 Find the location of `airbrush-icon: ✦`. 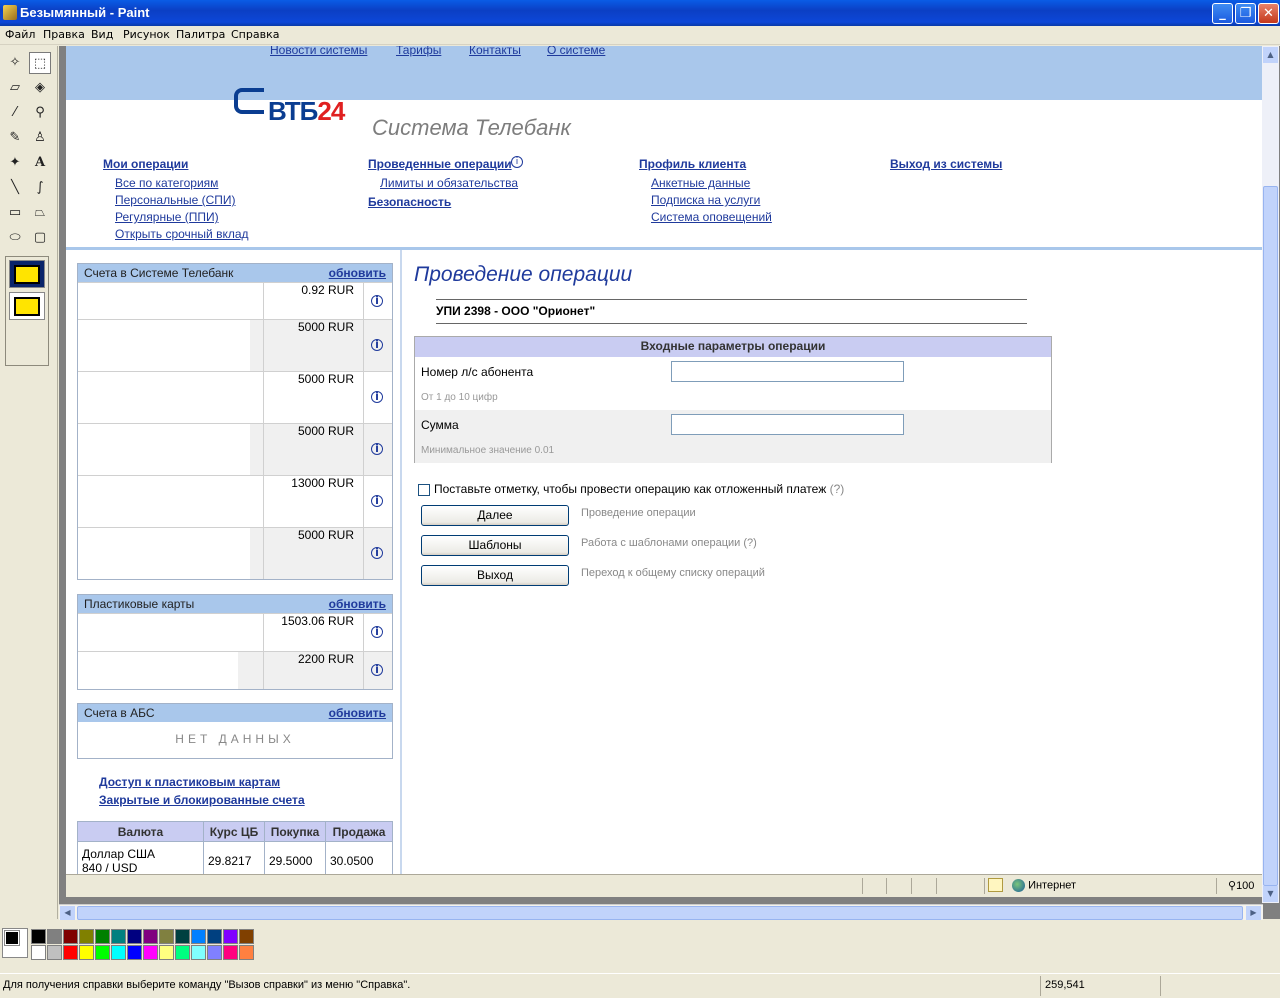

airbrush-icon: ✦ is located at coordinates (15, 163).